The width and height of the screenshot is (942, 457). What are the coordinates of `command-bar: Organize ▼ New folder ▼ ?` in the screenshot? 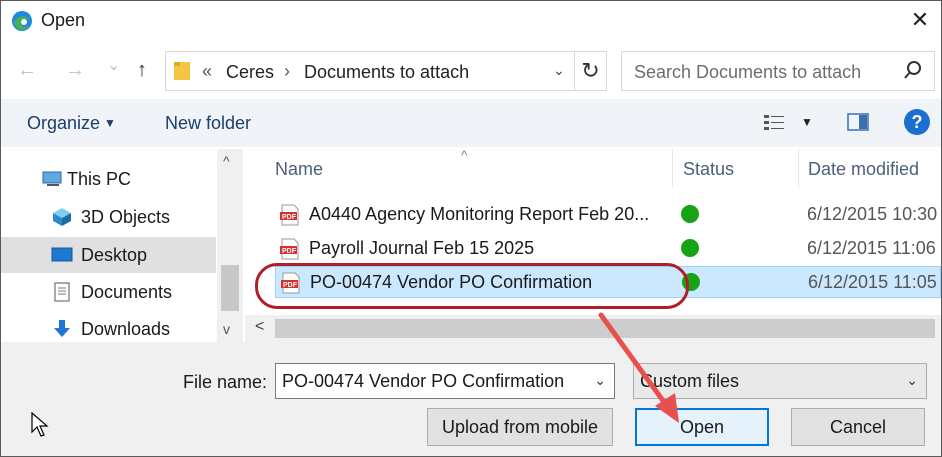 It's located at (471, 123).